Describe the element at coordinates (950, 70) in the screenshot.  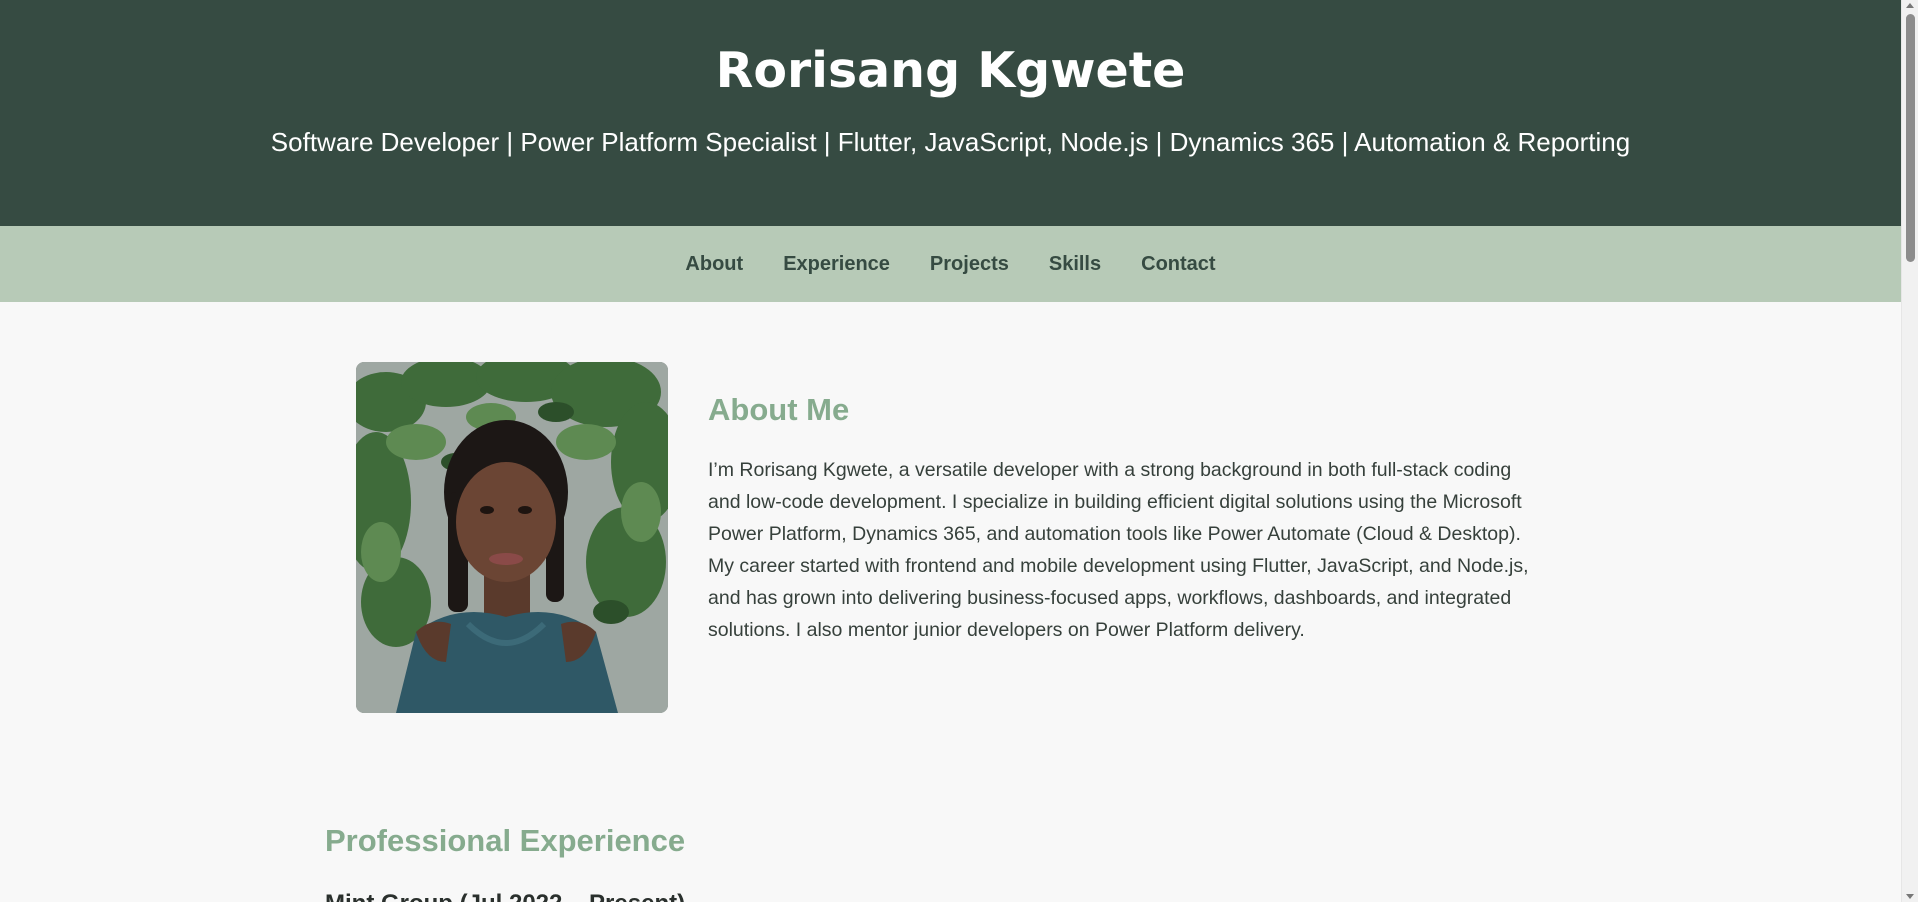
I see `site-title: Rorisang Kgwete` at that location.